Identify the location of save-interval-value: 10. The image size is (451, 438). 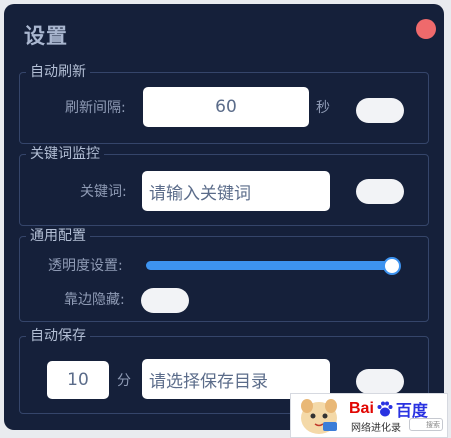
(78, 380).